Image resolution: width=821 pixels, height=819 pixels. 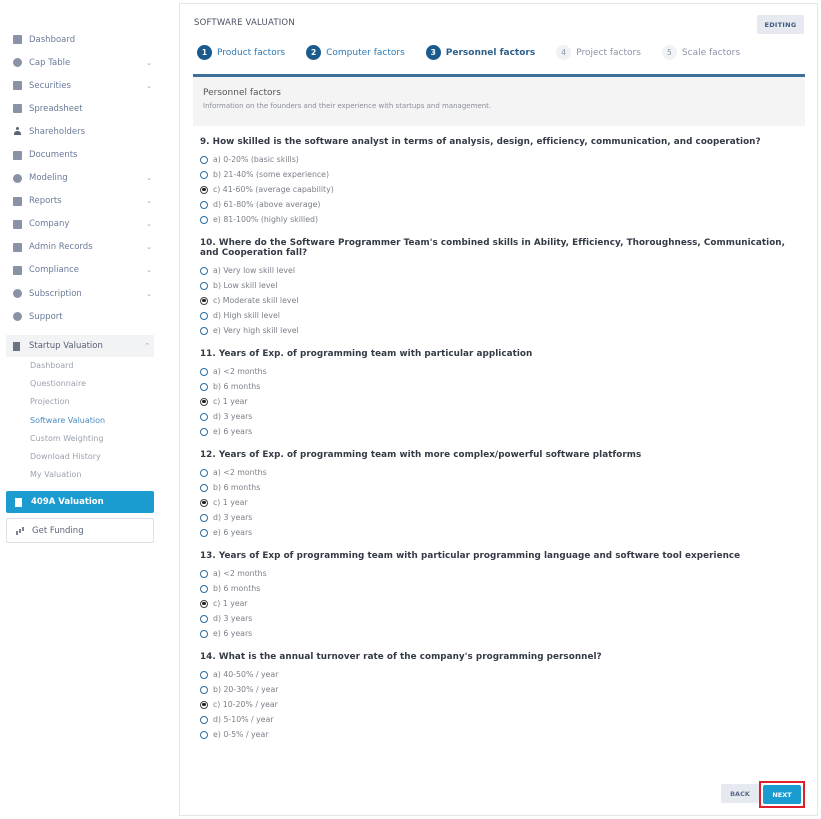 I want to click on sidebar-item-admin-records: Admin Records ⌄, so click(x=81, y=247).